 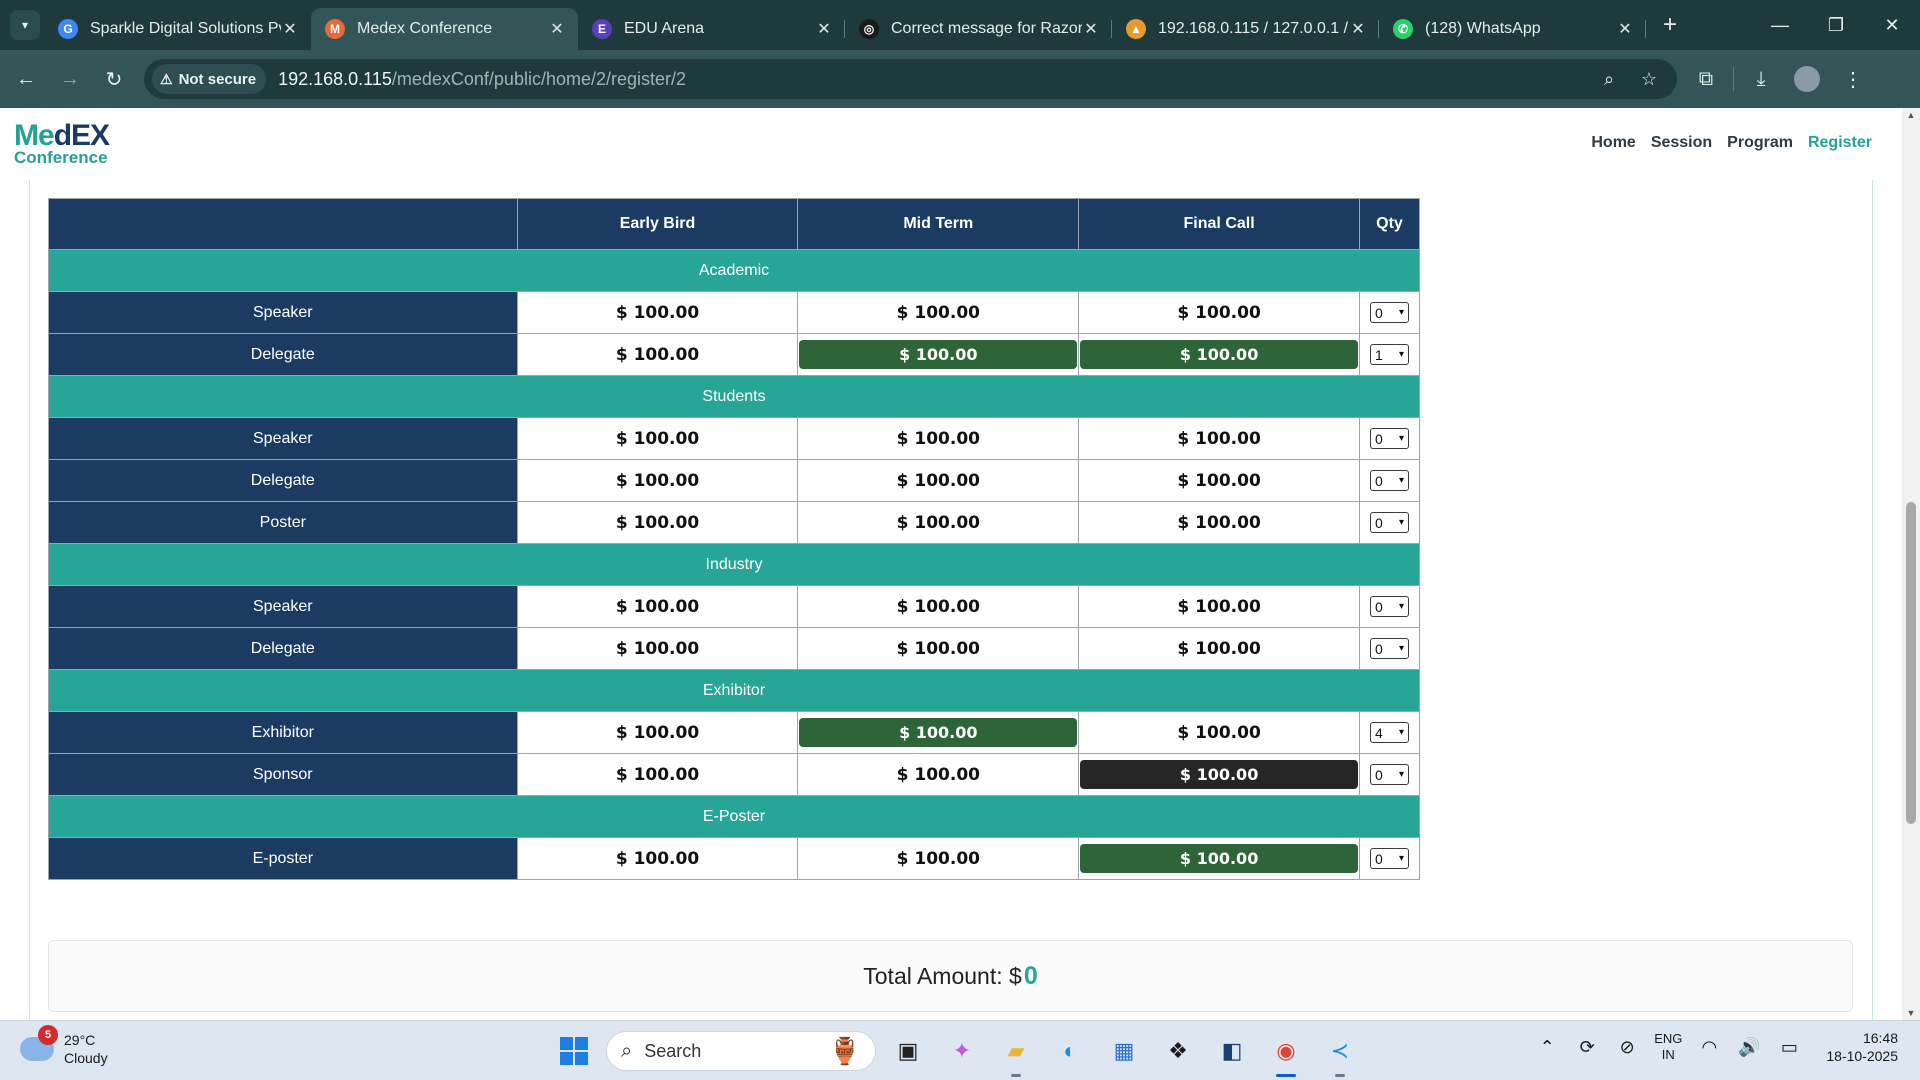 What do you see at coordinates (1911, 663) in the screenshot?
I see `scrollbar-thumb` at bounding box center [1911, 663].